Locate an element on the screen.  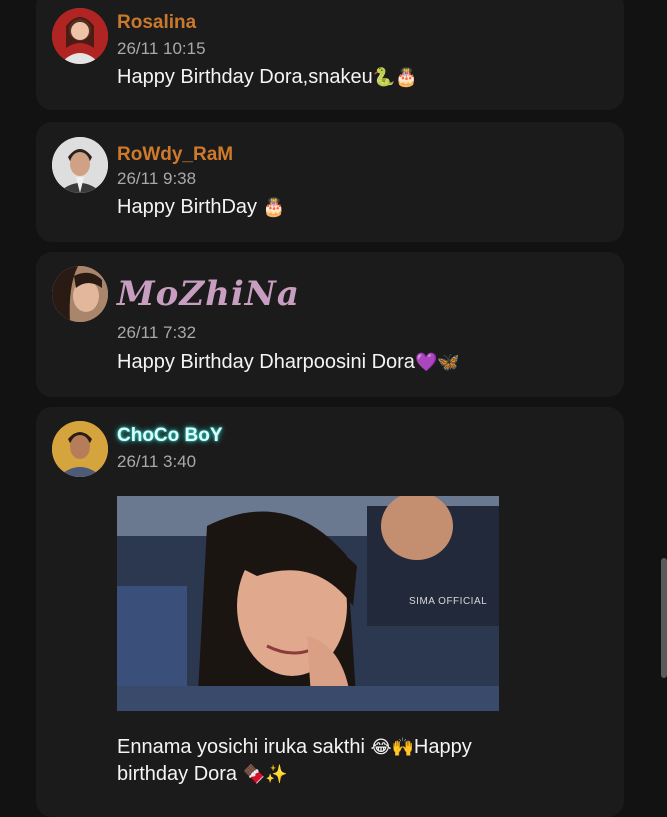
message-text: Happy is located at coordinates (442, 747).